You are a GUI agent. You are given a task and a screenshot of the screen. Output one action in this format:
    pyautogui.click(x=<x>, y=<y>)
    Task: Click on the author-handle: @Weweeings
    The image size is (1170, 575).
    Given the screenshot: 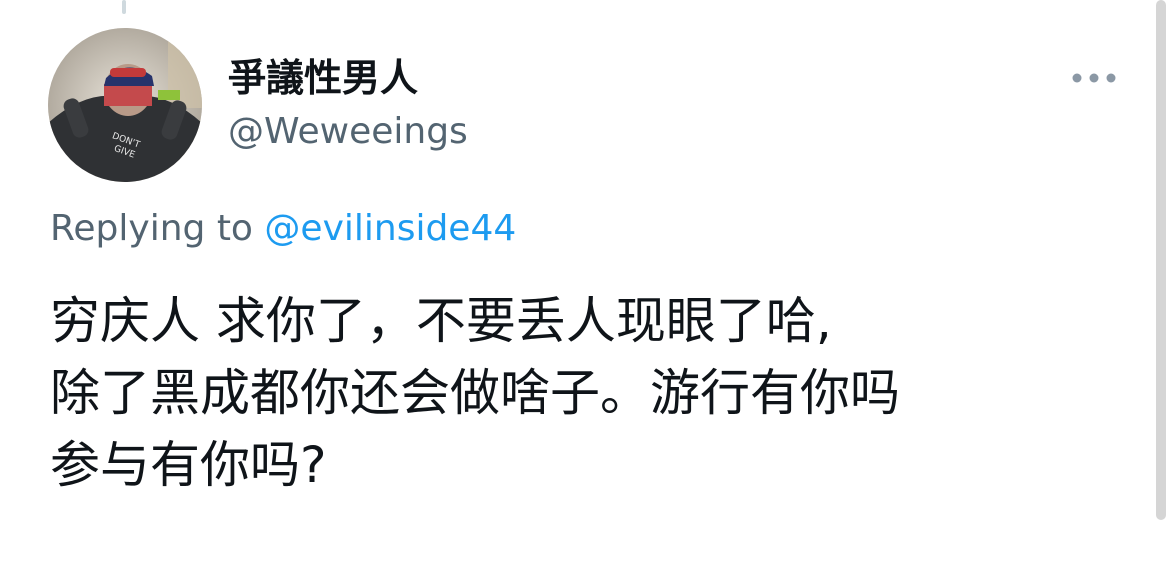 What is the action you would take?
    pyautogui.click(x=348, y=132)
    